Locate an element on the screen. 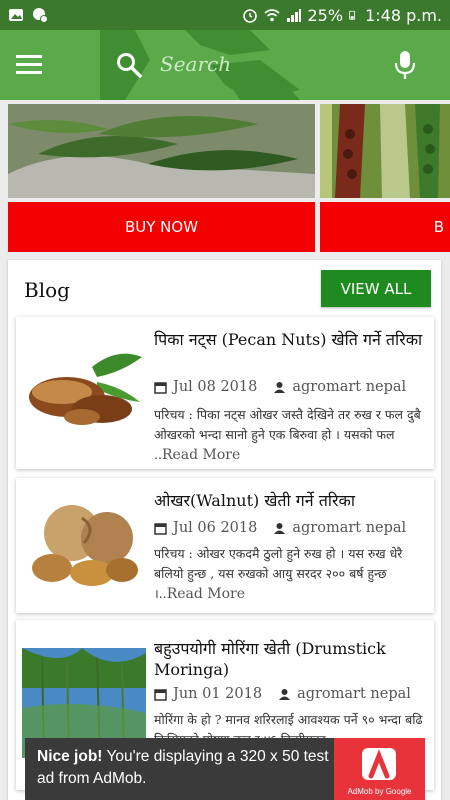 This screenshot has height=800, width=450. clock: 1:48 p.m. is located at coordinates (403, 15).